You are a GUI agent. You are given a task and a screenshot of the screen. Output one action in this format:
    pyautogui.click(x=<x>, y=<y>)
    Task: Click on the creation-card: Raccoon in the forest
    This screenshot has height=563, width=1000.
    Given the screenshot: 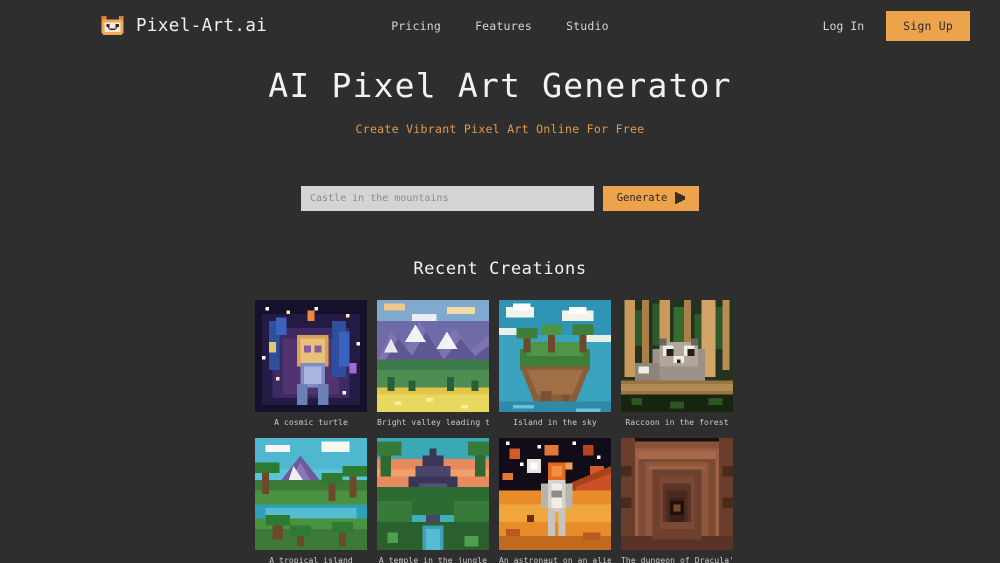 What is the action you would take?
    pyautogui.click(x=677, y=363)
    